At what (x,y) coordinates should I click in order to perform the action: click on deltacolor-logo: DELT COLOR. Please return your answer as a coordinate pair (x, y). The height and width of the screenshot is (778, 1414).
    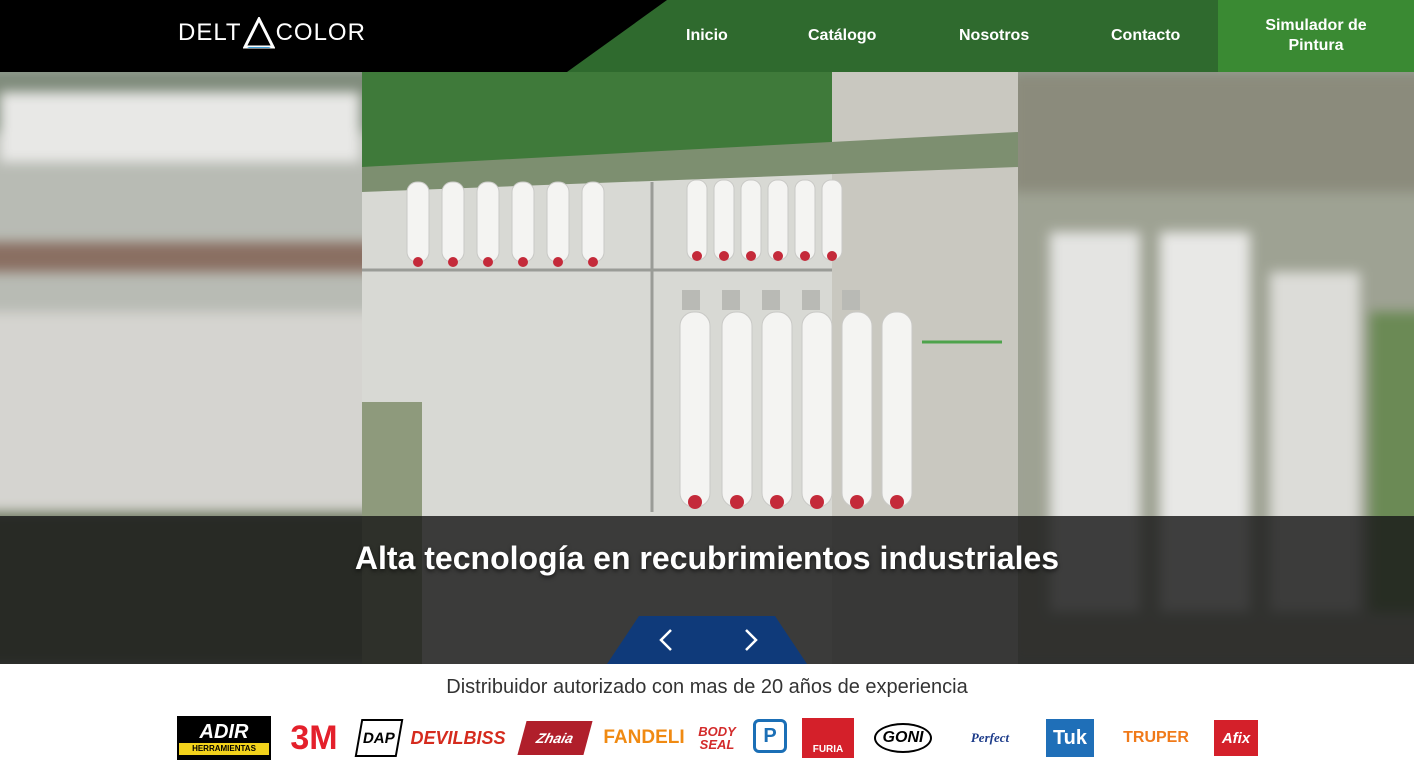
    Looking at the image, I should click on (272, 33).